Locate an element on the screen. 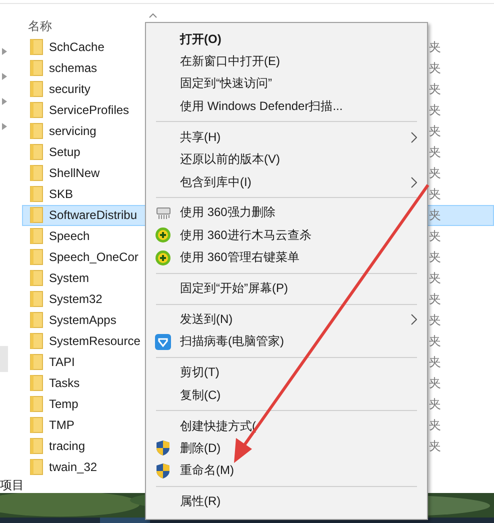 This screenshot has width=494, height=523. file-name: System is located at coordinates (69, 278).